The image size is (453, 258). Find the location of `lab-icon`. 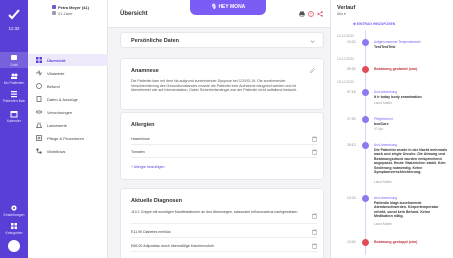

lab-icon is located at coordinates (39, 125).